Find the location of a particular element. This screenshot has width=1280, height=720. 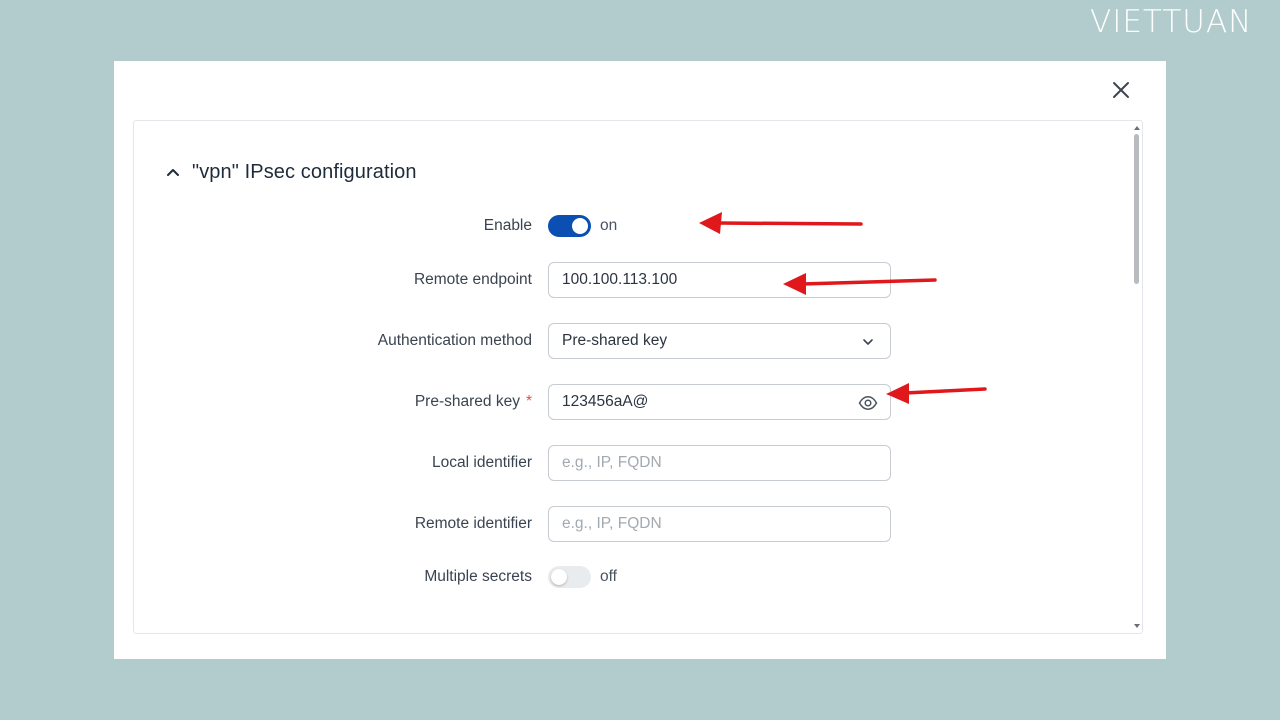

multiple-secrets-state: off is located at coordinates (608, 576).